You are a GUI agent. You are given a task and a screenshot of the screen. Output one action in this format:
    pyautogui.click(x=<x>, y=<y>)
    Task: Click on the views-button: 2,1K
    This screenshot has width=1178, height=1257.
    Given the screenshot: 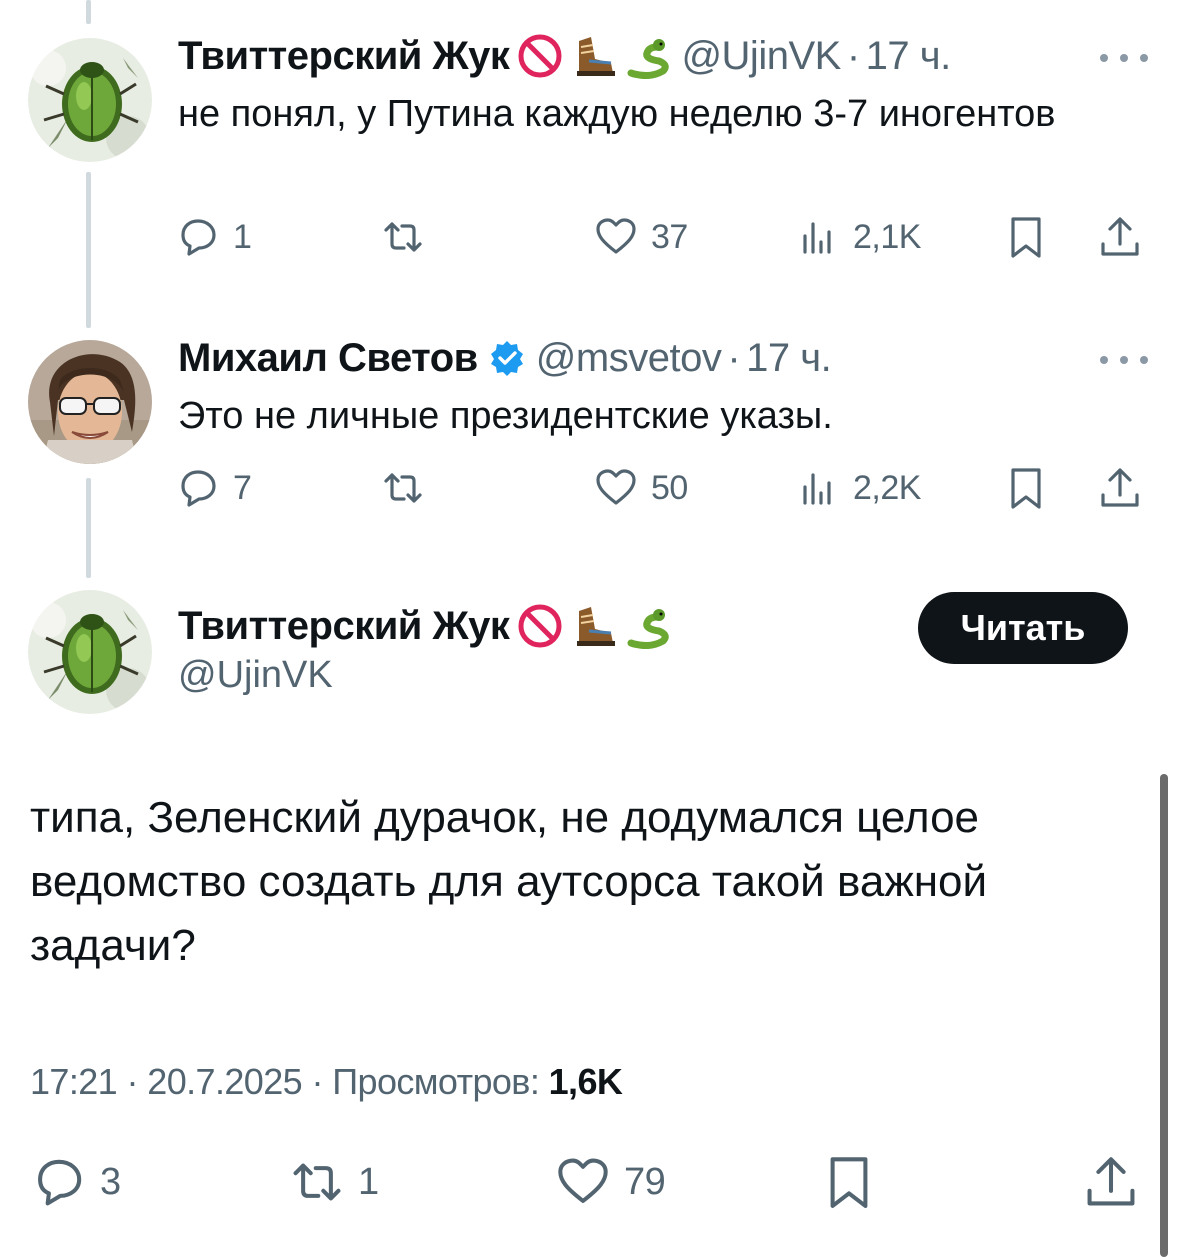 What is the action you would take?
    pyautogui.click(x=858, y=237)
    